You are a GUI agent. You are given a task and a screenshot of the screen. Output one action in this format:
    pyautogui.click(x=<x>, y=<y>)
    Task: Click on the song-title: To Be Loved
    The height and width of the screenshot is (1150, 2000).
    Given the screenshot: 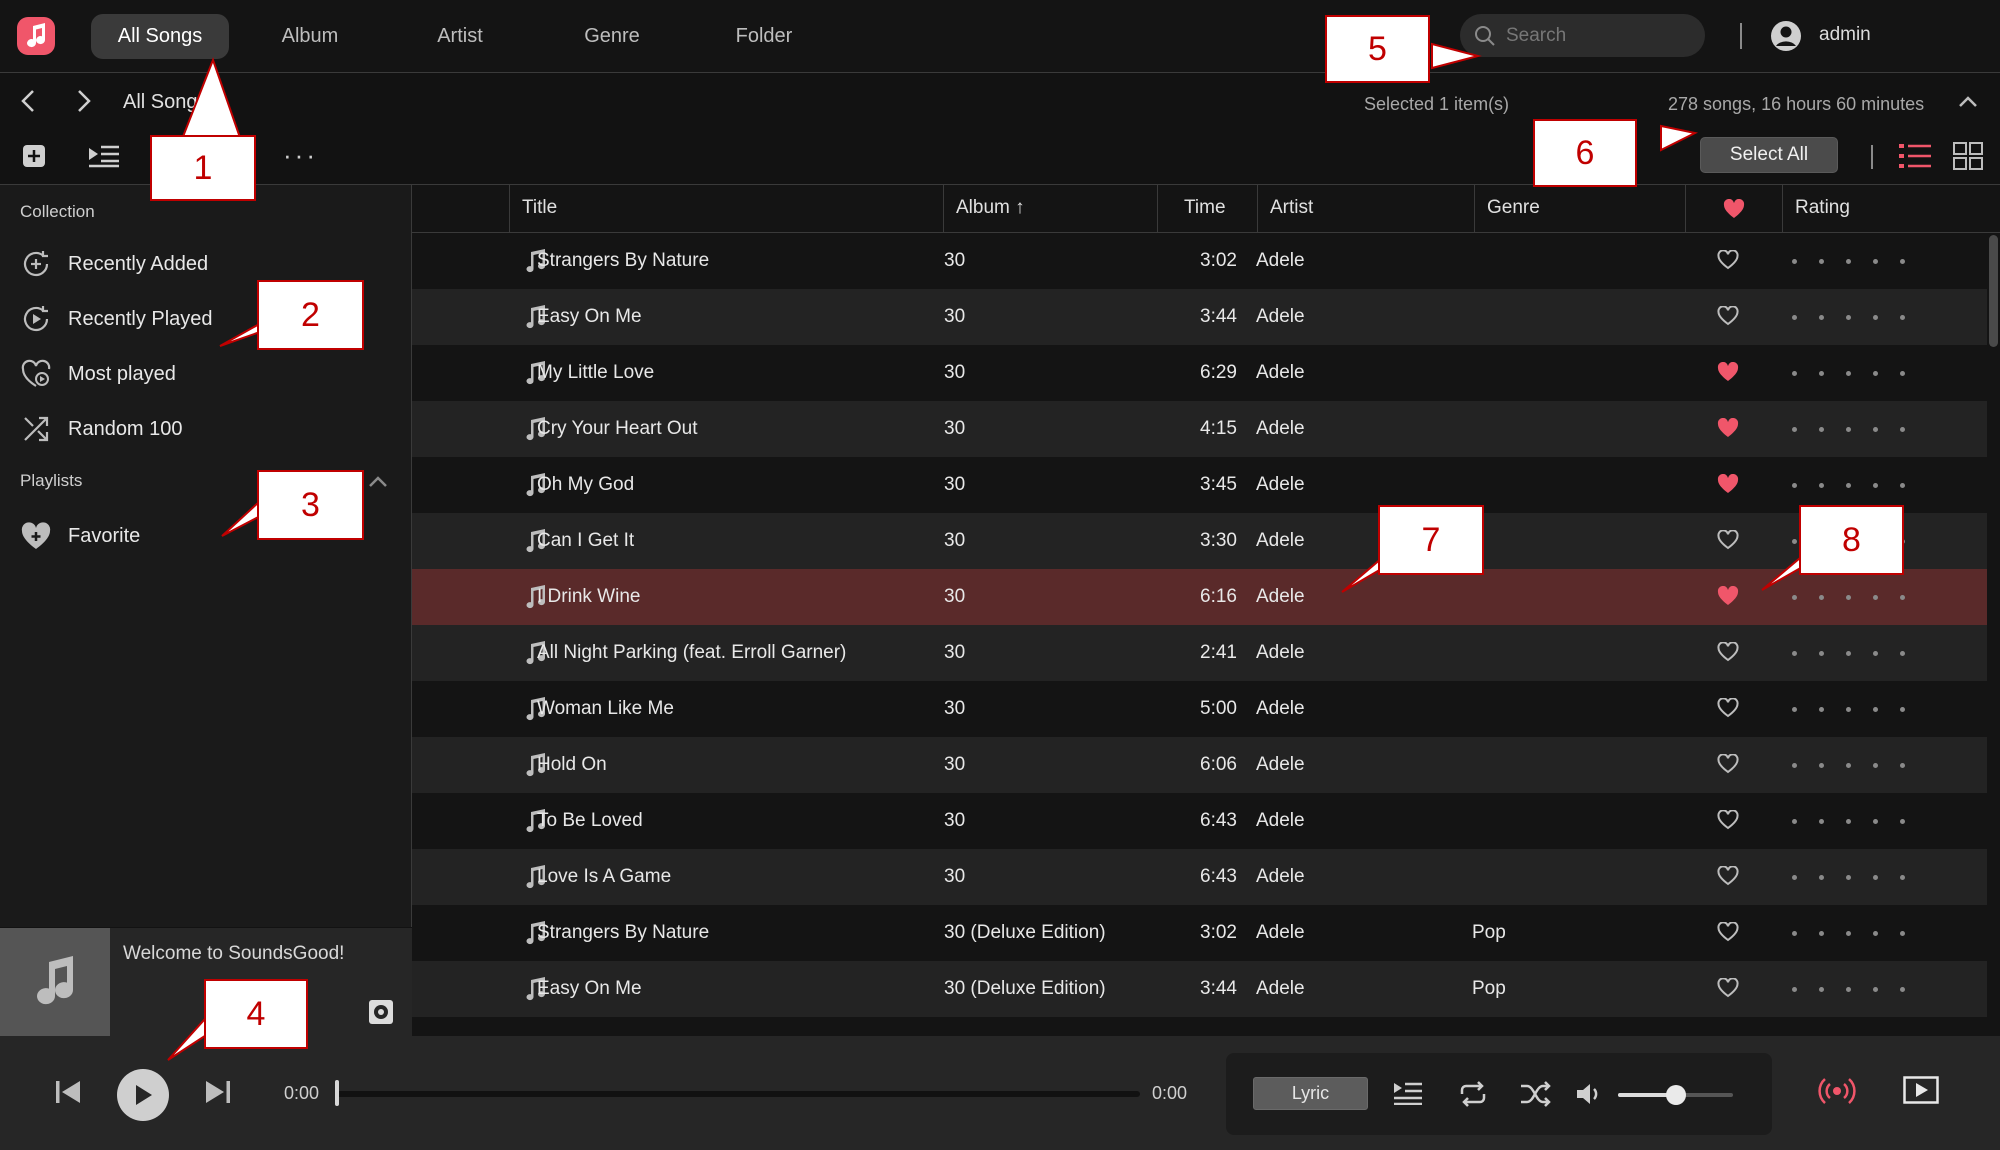 What is the action you would take?
    pyautogui.click(x=590, y=820)
    